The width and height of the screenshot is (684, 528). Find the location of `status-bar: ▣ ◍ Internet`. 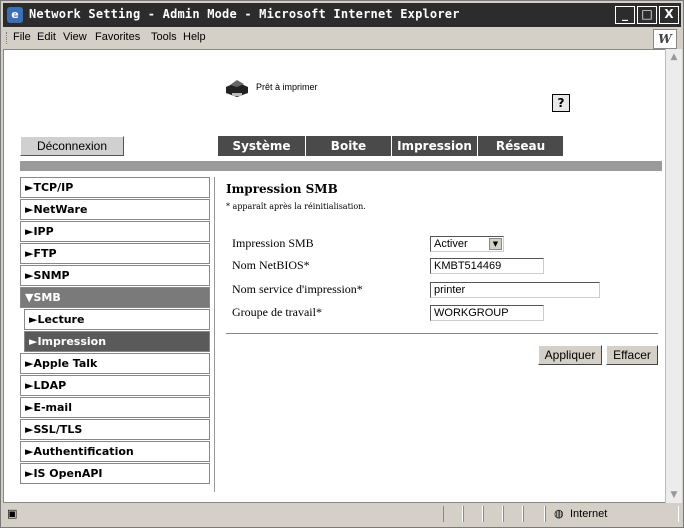

status-bar: ▣ ◍ Internet is located at coordinates (342, 515).